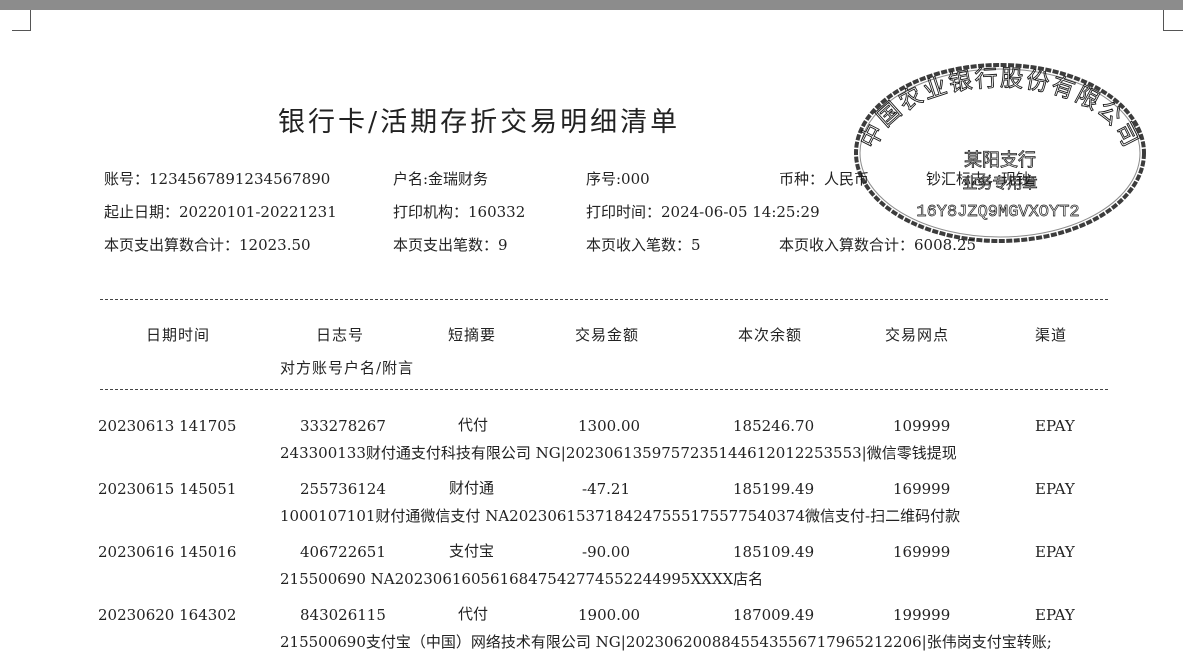 This screenshot has width=1183, height=665. What do you see at coordinates (207, 245) in the screenshot?
I see `expense-total: 本页支出算数合计：12023.50` at bounding box center [207, 245].